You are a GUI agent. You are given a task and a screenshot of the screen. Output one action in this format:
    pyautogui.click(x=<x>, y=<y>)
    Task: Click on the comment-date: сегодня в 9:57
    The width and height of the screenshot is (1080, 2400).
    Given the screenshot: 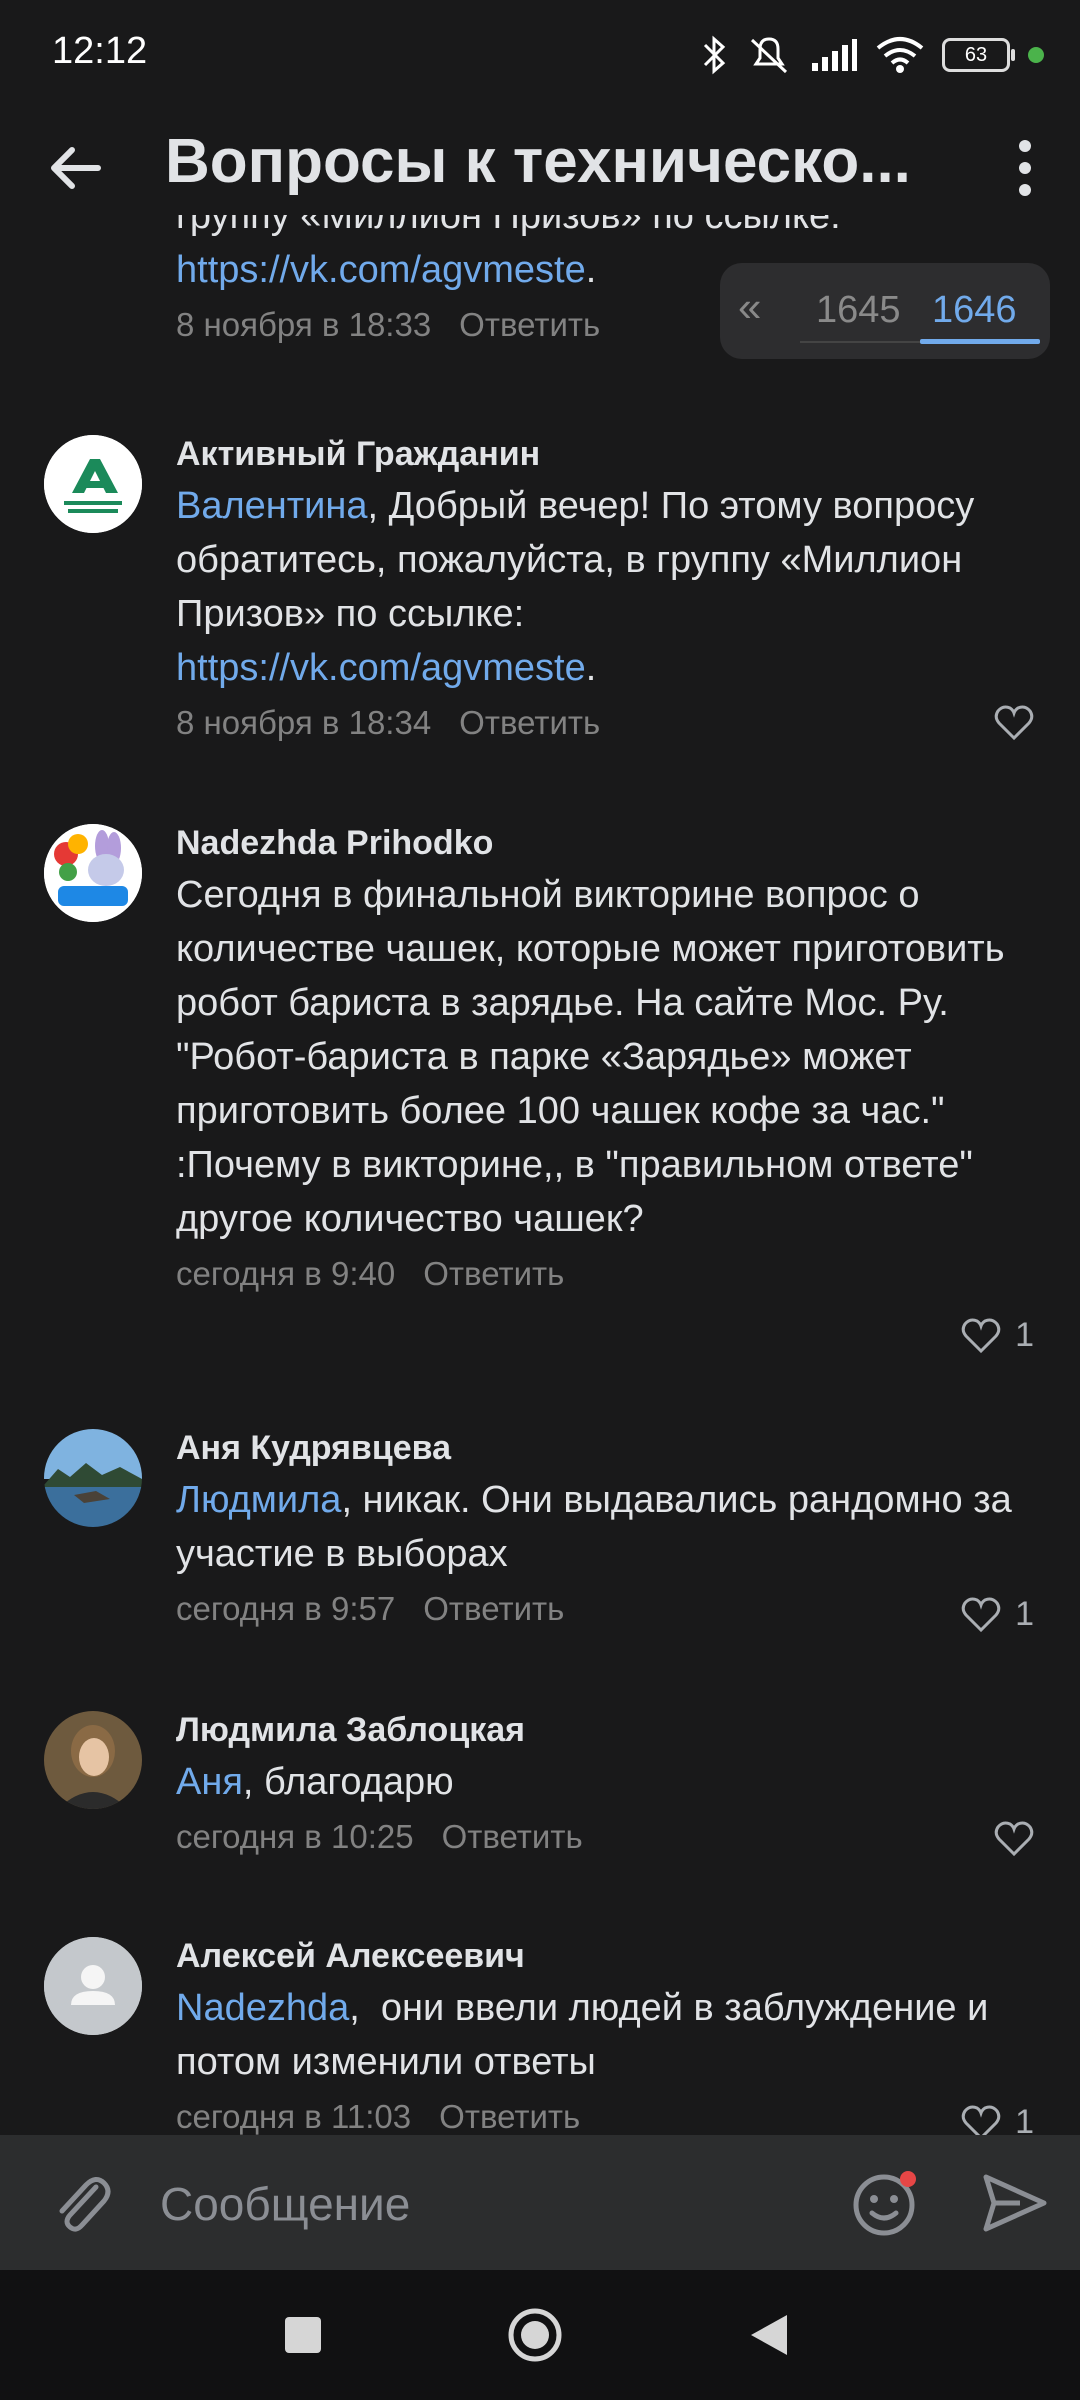 What is the action you would take?
    pyautogui.click(x=286, y=1608)
    